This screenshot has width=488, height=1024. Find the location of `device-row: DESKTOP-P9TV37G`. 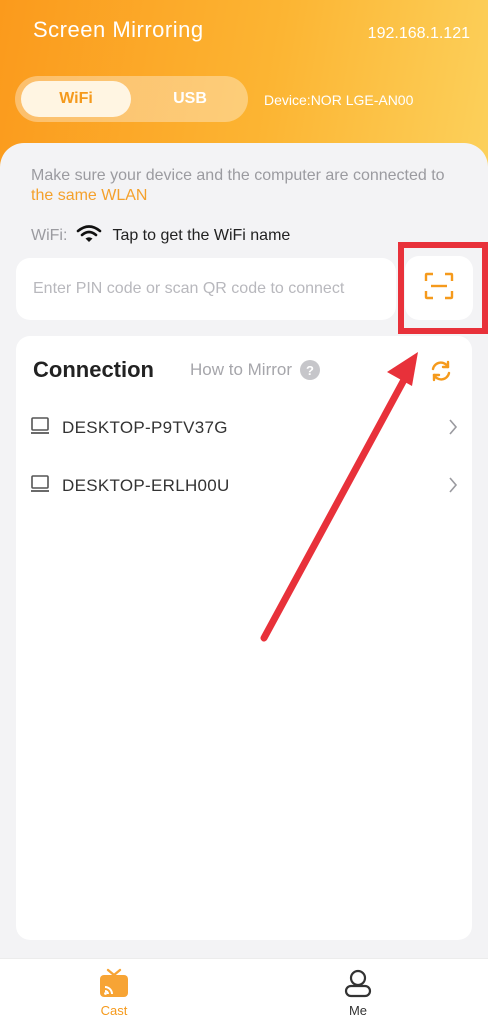

device-row: DESKTOP-P9TV37G is located at coordinates (244, 428).